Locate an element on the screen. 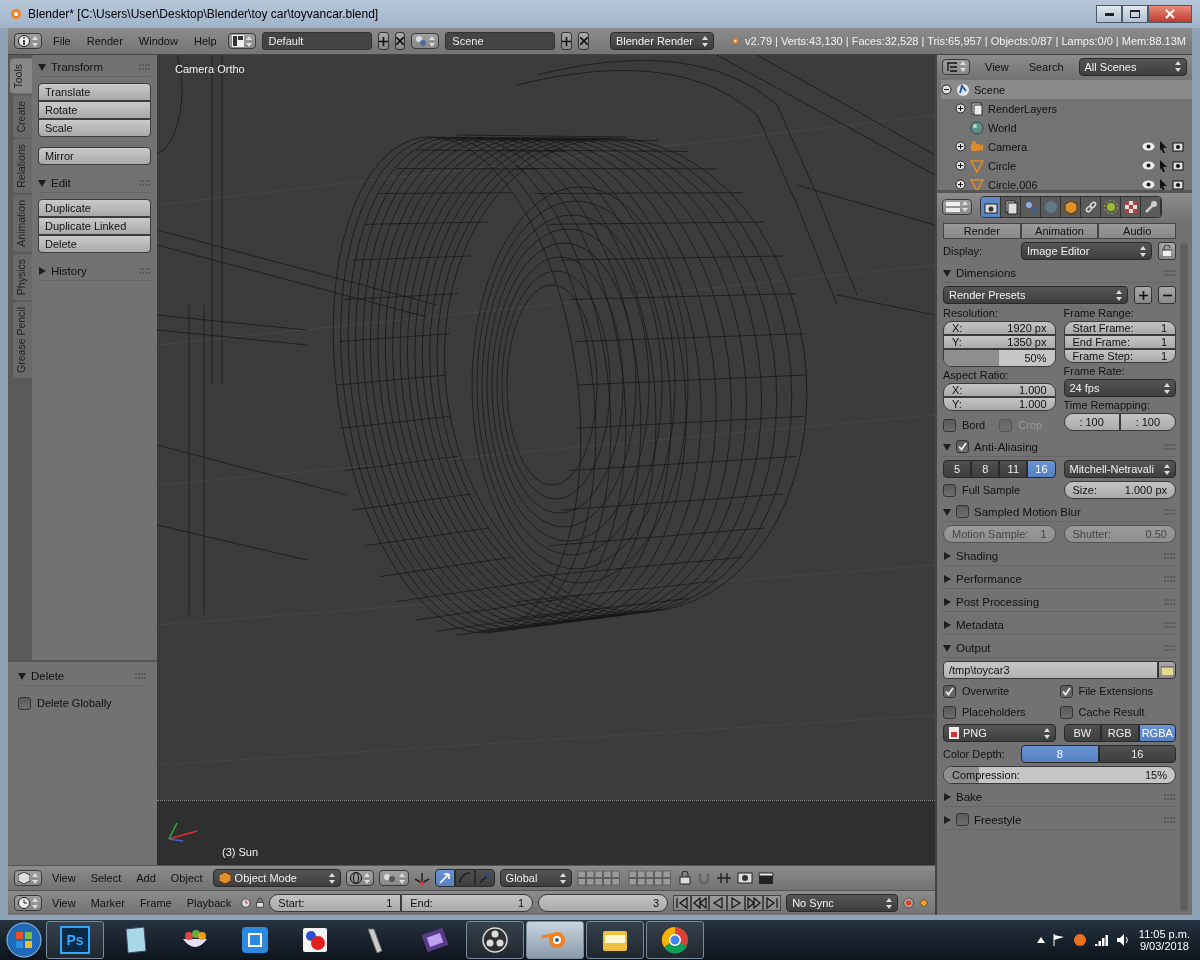  start-orb-icon is located at coordinates (24, 940).